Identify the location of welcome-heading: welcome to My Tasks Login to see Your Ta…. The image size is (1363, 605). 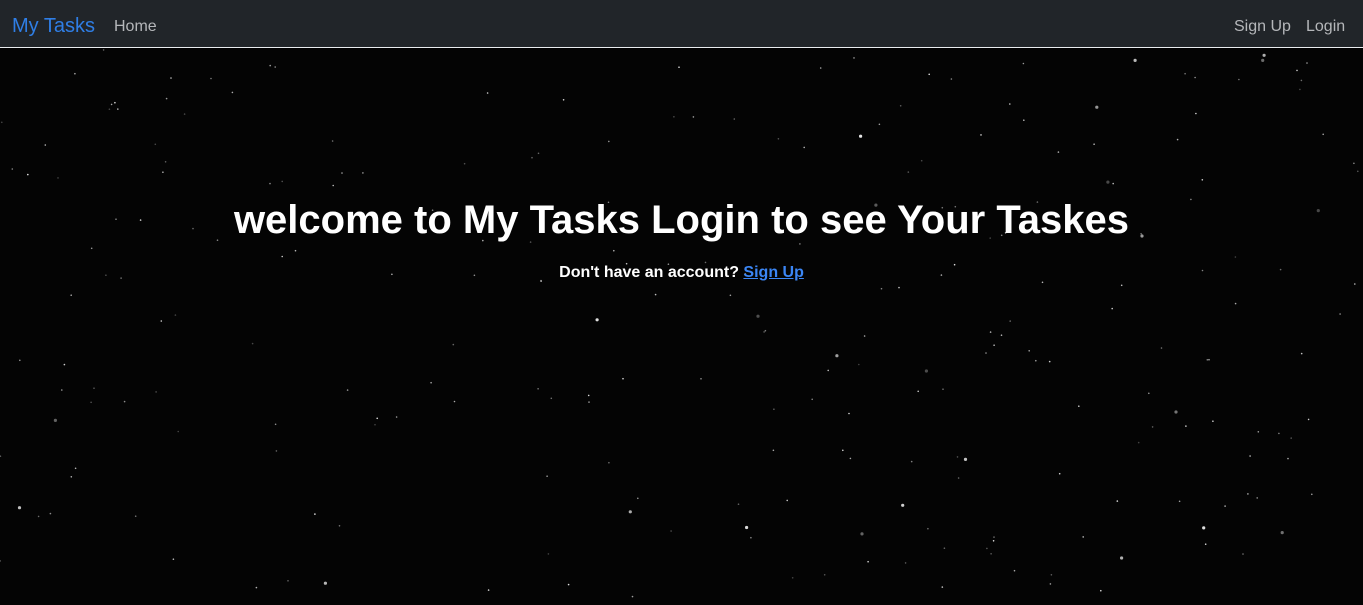
(681, 220).